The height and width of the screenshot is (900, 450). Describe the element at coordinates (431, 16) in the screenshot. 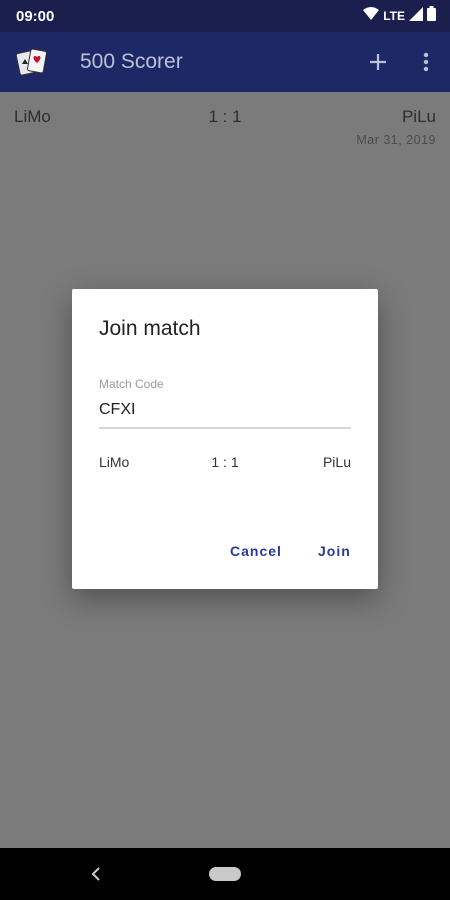

I see `battery-icon` at that location.